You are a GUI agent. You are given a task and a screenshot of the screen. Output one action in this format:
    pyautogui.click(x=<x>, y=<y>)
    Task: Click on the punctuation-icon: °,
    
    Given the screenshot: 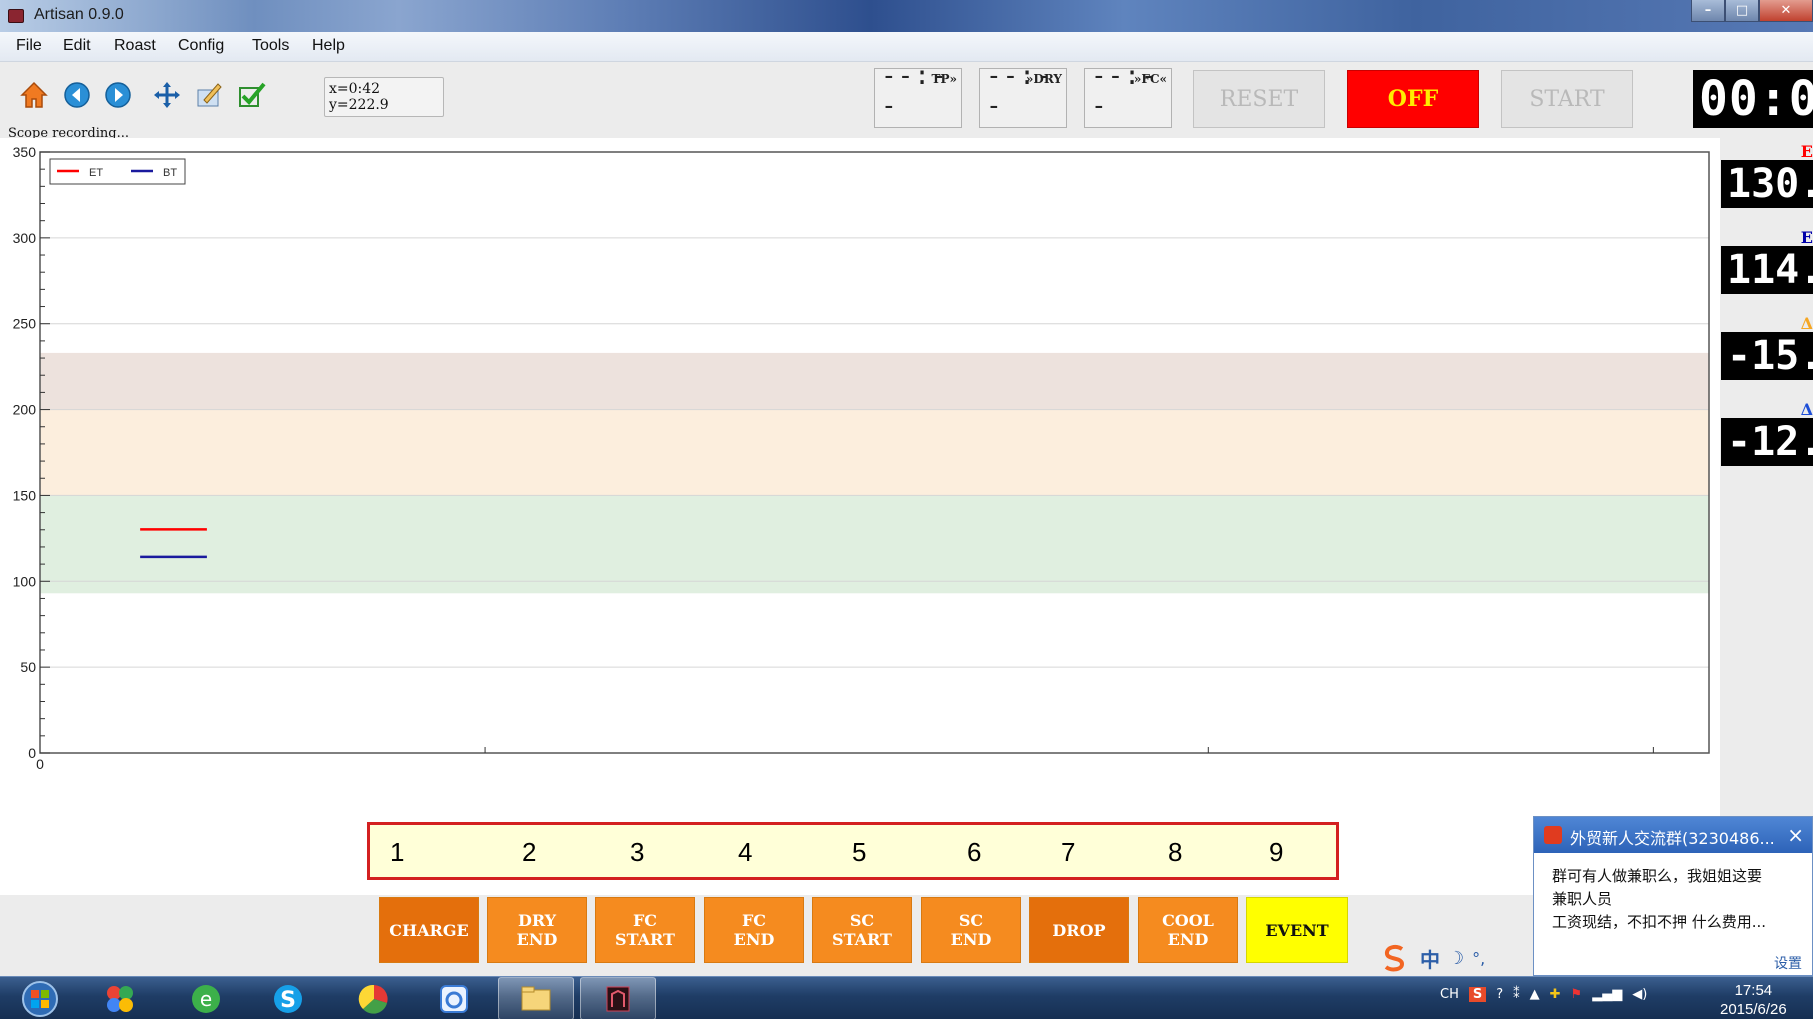 What is the action you would take?
    pyautogui.click(x=1478, y=958)
    